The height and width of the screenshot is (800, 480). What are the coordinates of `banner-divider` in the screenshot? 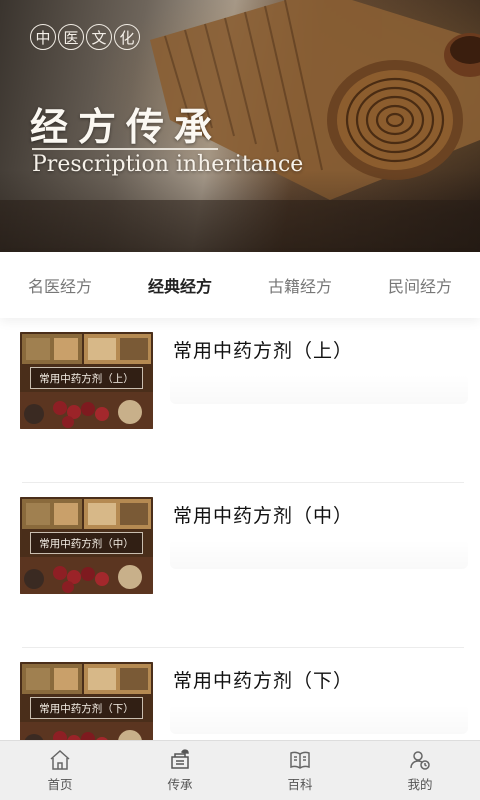 It's located at (125, 149).